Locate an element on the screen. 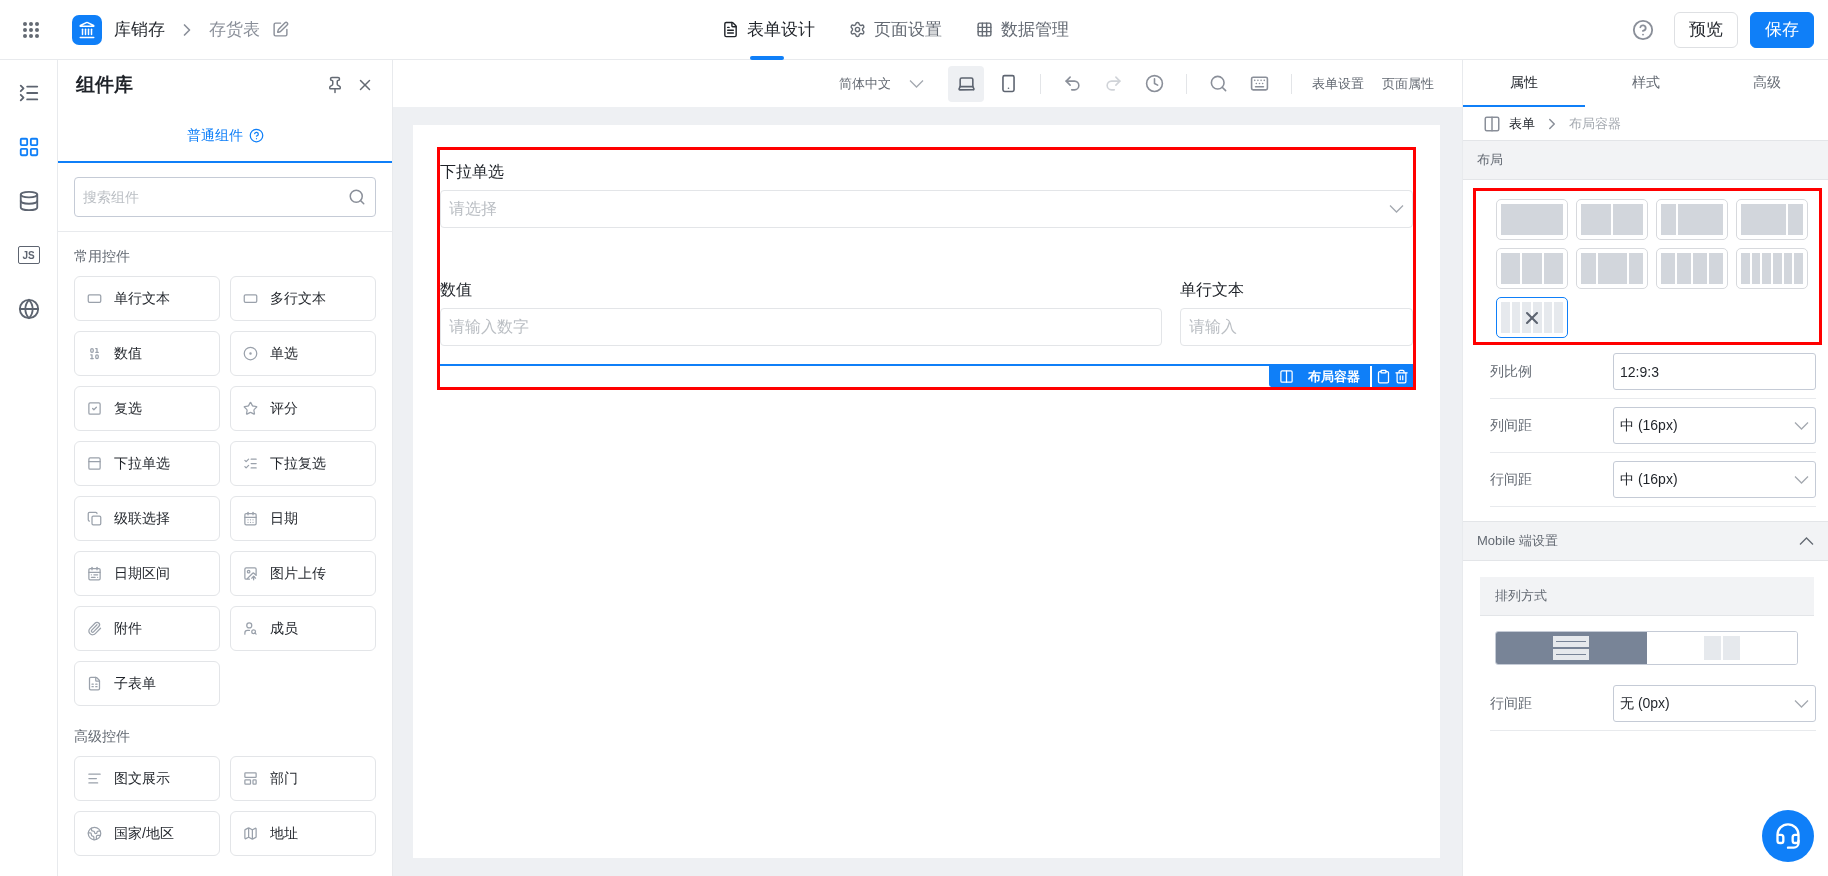 The image size is (1828, 876). pin-icon is located at coordinates (335, 85).